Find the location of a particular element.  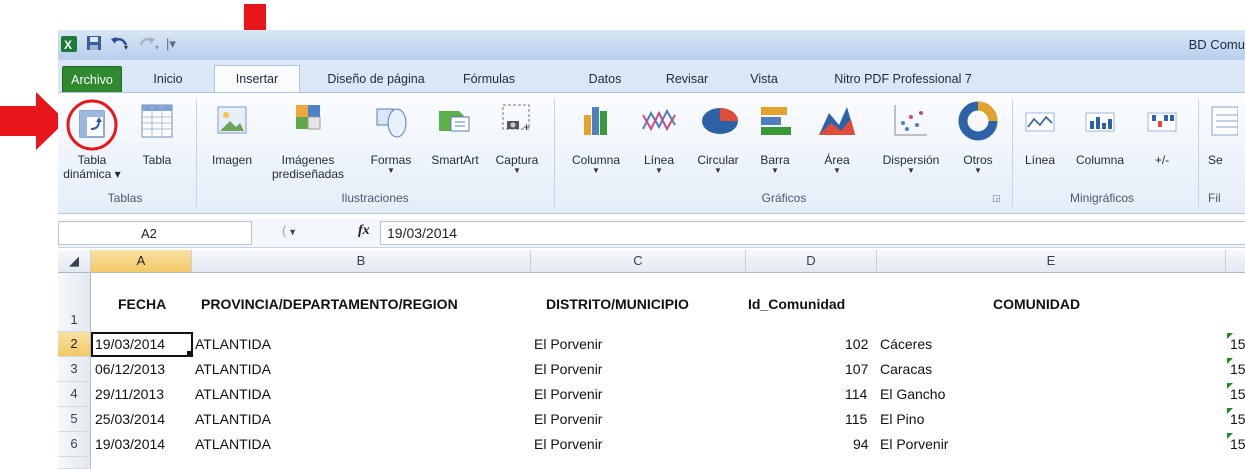

group-label-tablas: Tablas is located at coordinates (125, 198).